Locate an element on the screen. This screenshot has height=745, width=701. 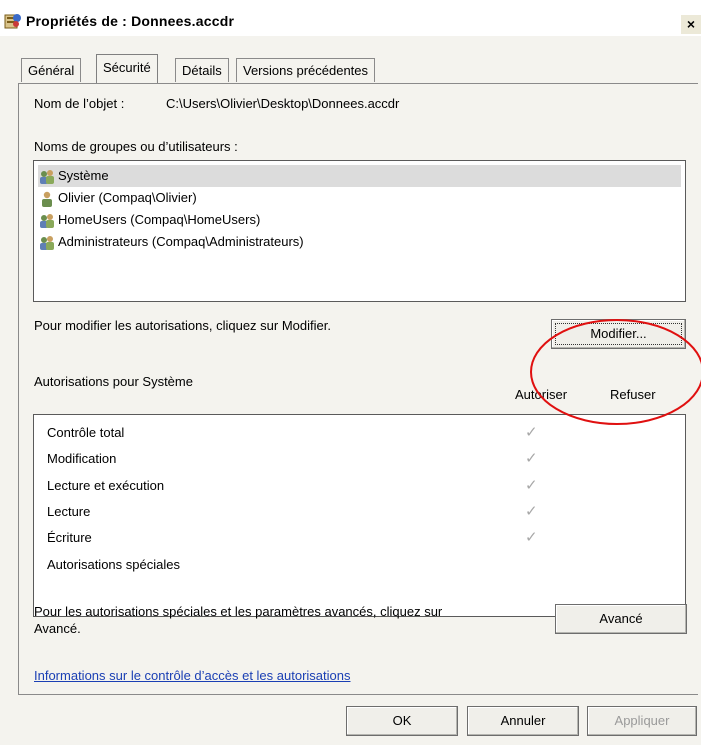
allow-column-header: Autoriser is located at coordinates (541, 394).